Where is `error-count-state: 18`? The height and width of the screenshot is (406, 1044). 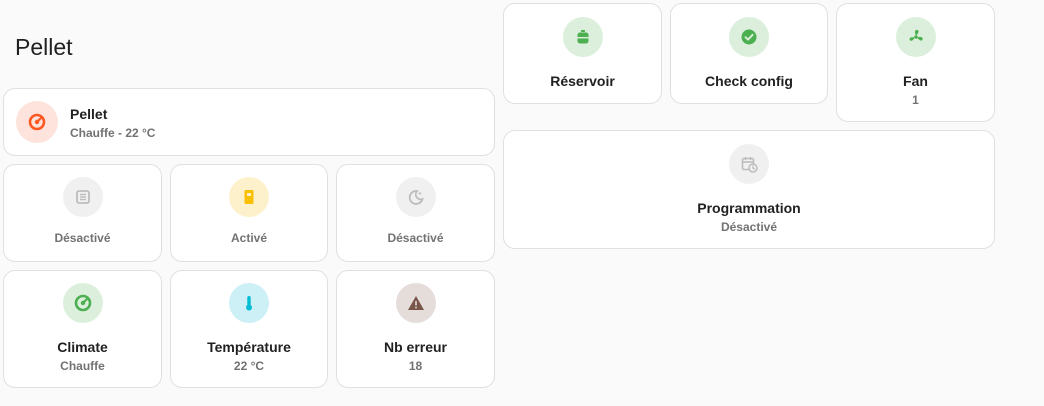
error-count-state: 18 is located at coordinates (415, 366).